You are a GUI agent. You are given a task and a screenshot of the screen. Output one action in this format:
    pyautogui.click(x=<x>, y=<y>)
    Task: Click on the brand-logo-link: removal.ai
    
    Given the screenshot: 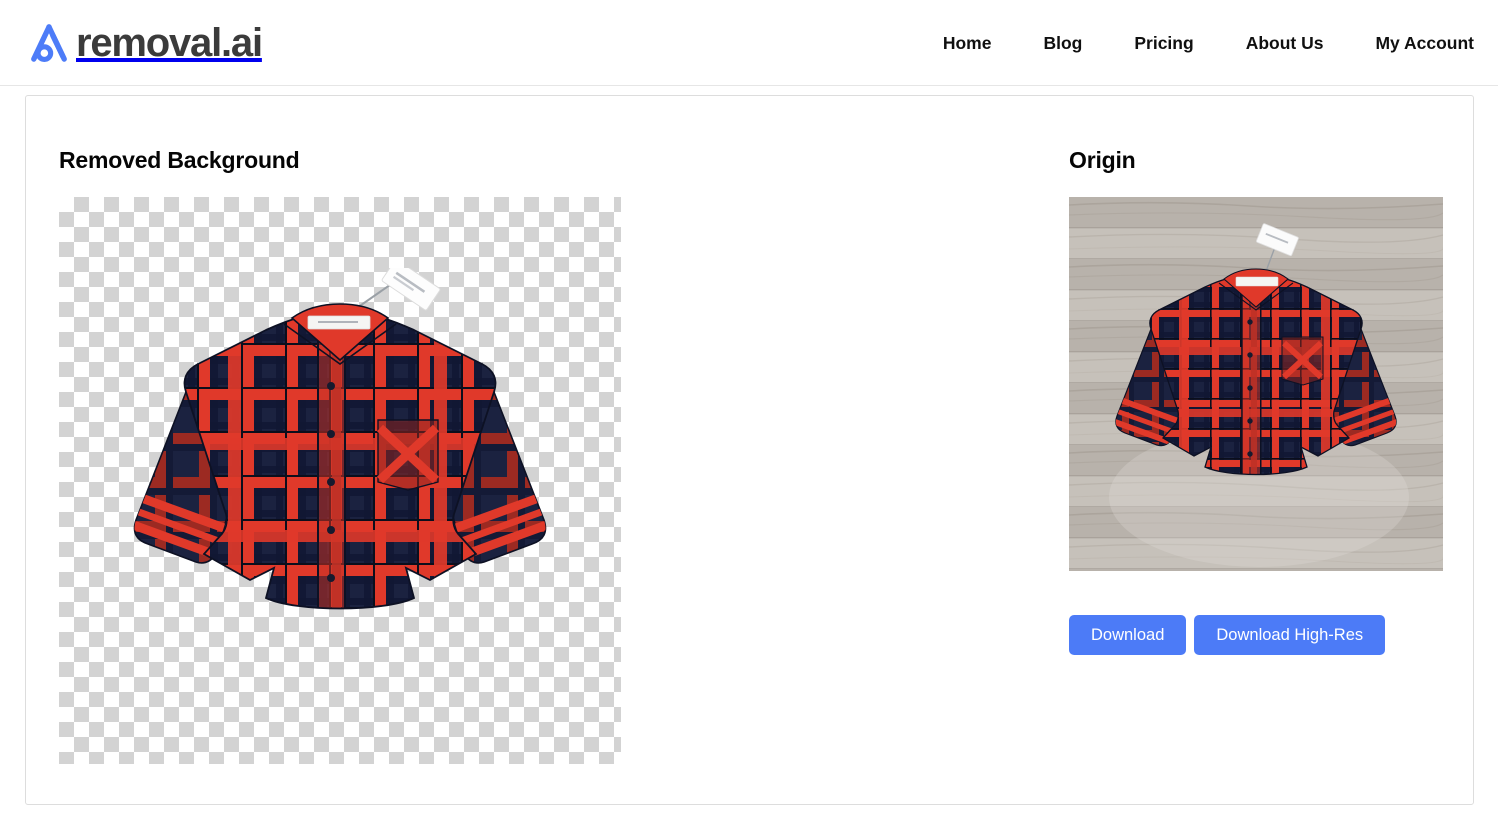 What is the action you would take?
    pyautogui.click(x=142, y=43)
    